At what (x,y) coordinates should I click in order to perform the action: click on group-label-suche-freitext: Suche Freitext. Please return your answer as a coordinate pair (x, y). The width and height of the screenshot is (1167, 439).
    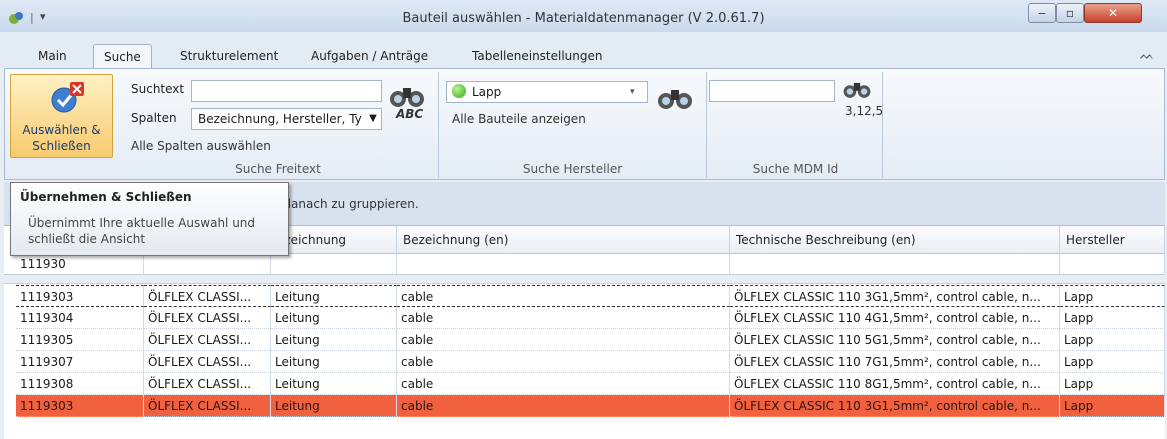
    Looking at the image, I should click on (278, 169).